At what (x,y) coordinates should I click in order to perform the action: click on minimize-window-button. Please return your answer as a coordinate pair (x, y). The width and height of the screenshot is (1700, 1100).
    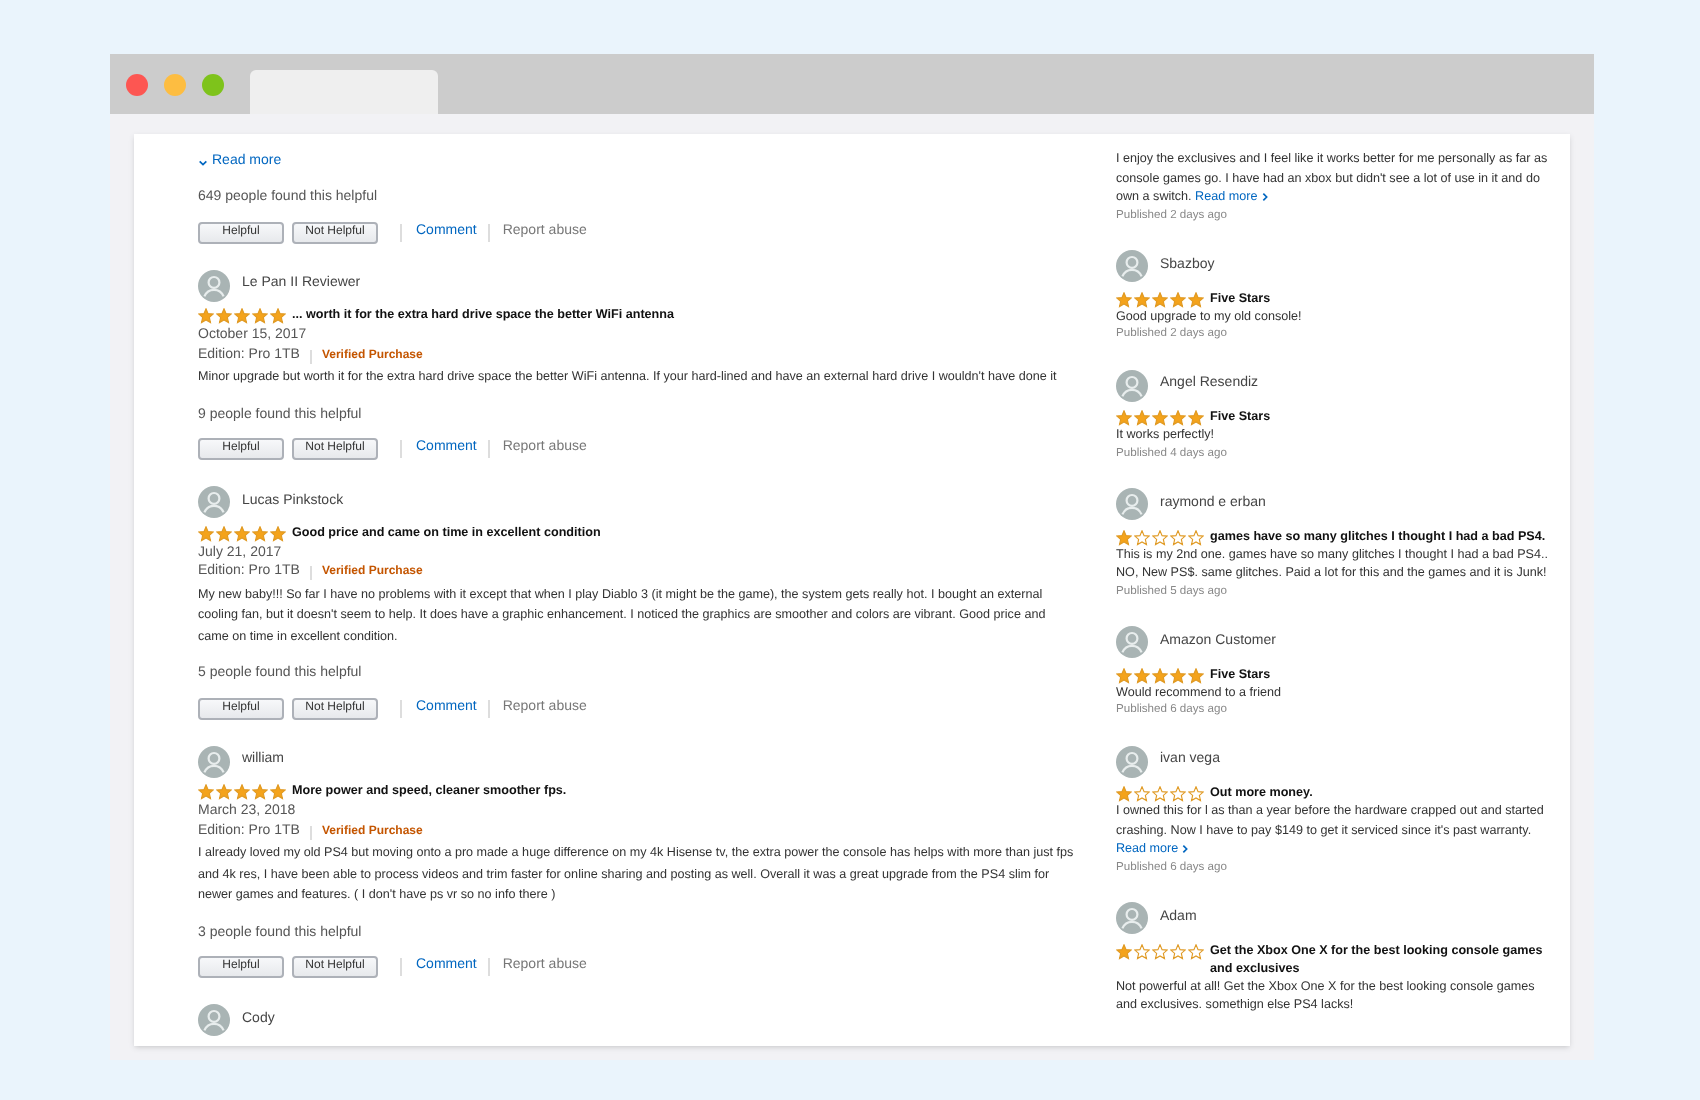
    Looking at the image, I should click on (175, 84).